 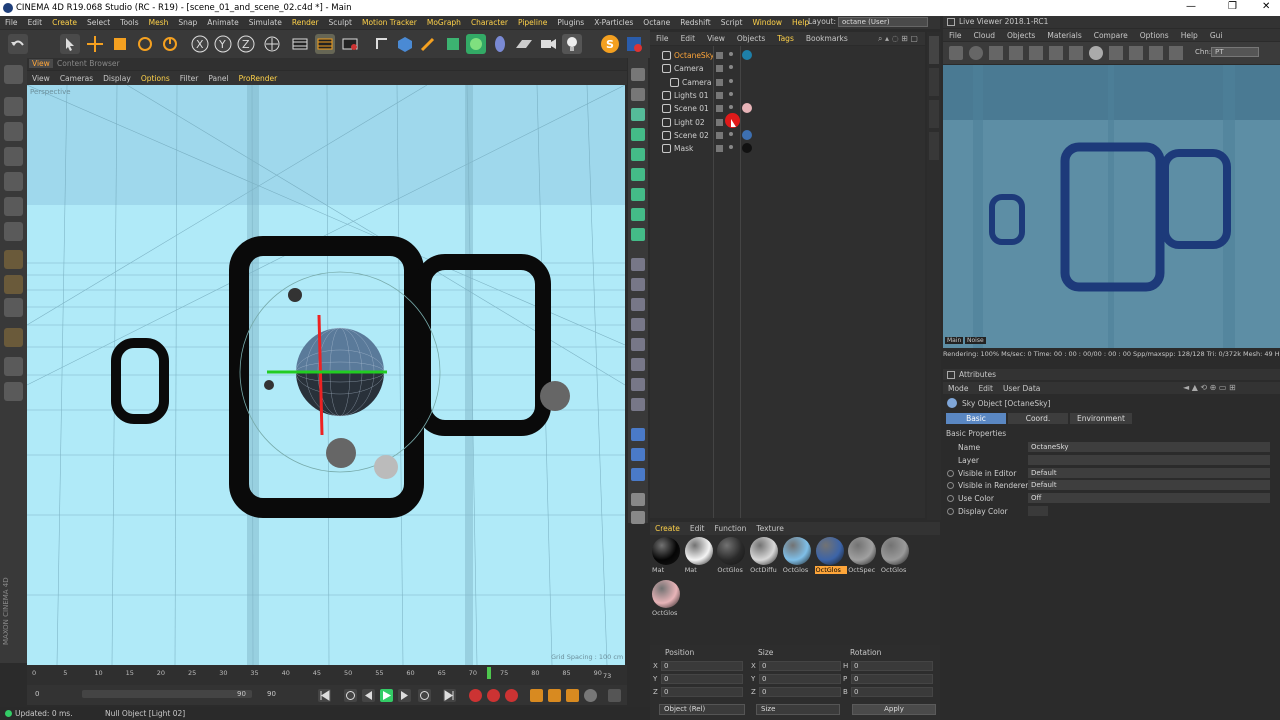 I want to click on x-axis-lock-icon: X, so click(x=200, y=44).